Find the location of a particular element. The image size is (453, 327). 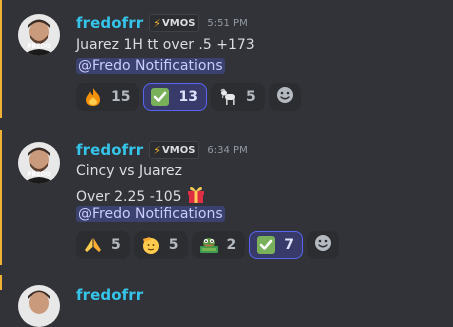

message-text: Juarez 1H tt over .5 +173 is located at coordinates (165, 45).